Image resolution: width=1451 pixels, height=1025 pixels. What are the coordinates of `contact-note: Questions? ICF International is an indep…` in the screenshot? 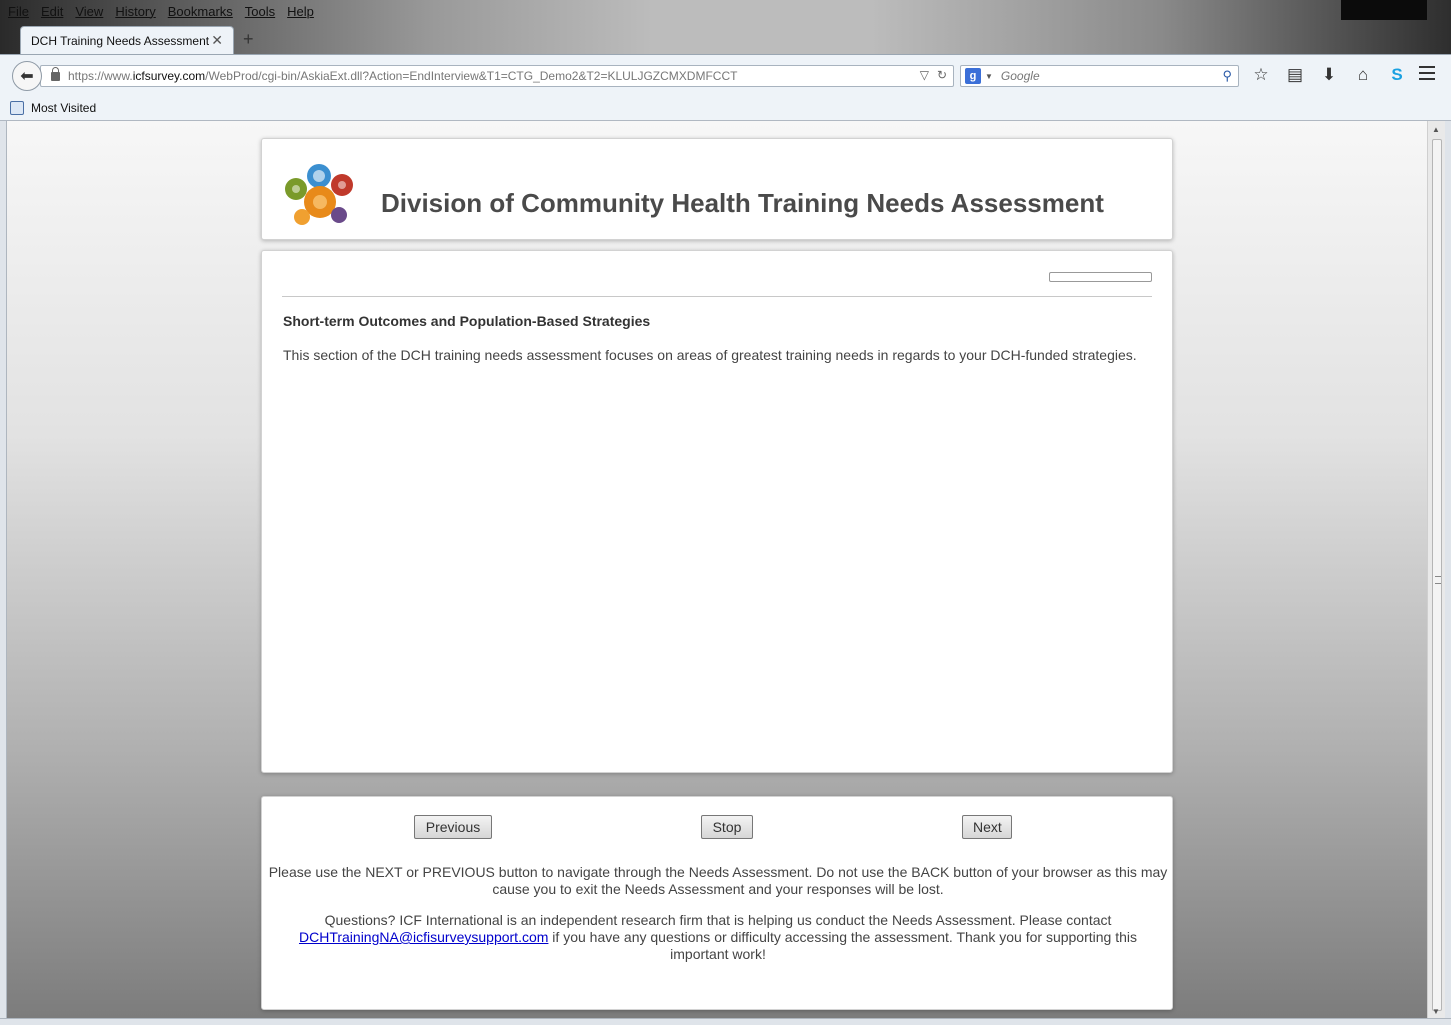 It's located at (718, 937).